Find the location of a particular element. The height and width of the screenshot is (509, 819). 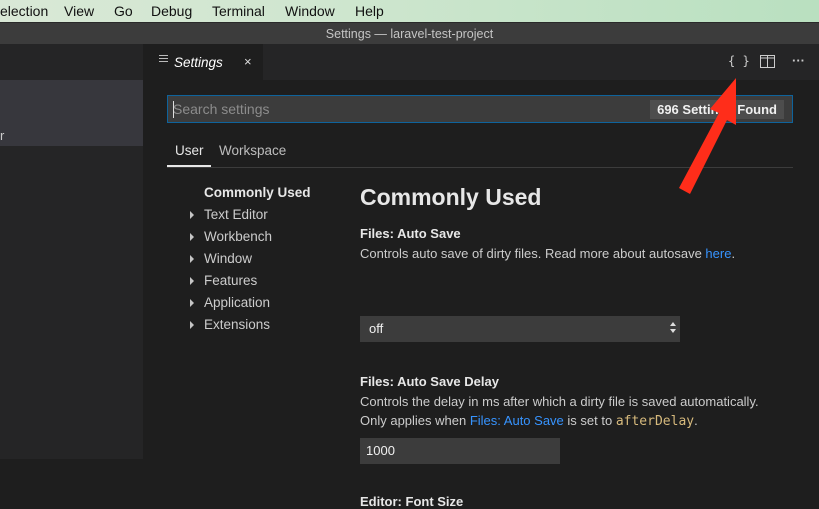

side-bar-header is located at coordinates (71, 62).